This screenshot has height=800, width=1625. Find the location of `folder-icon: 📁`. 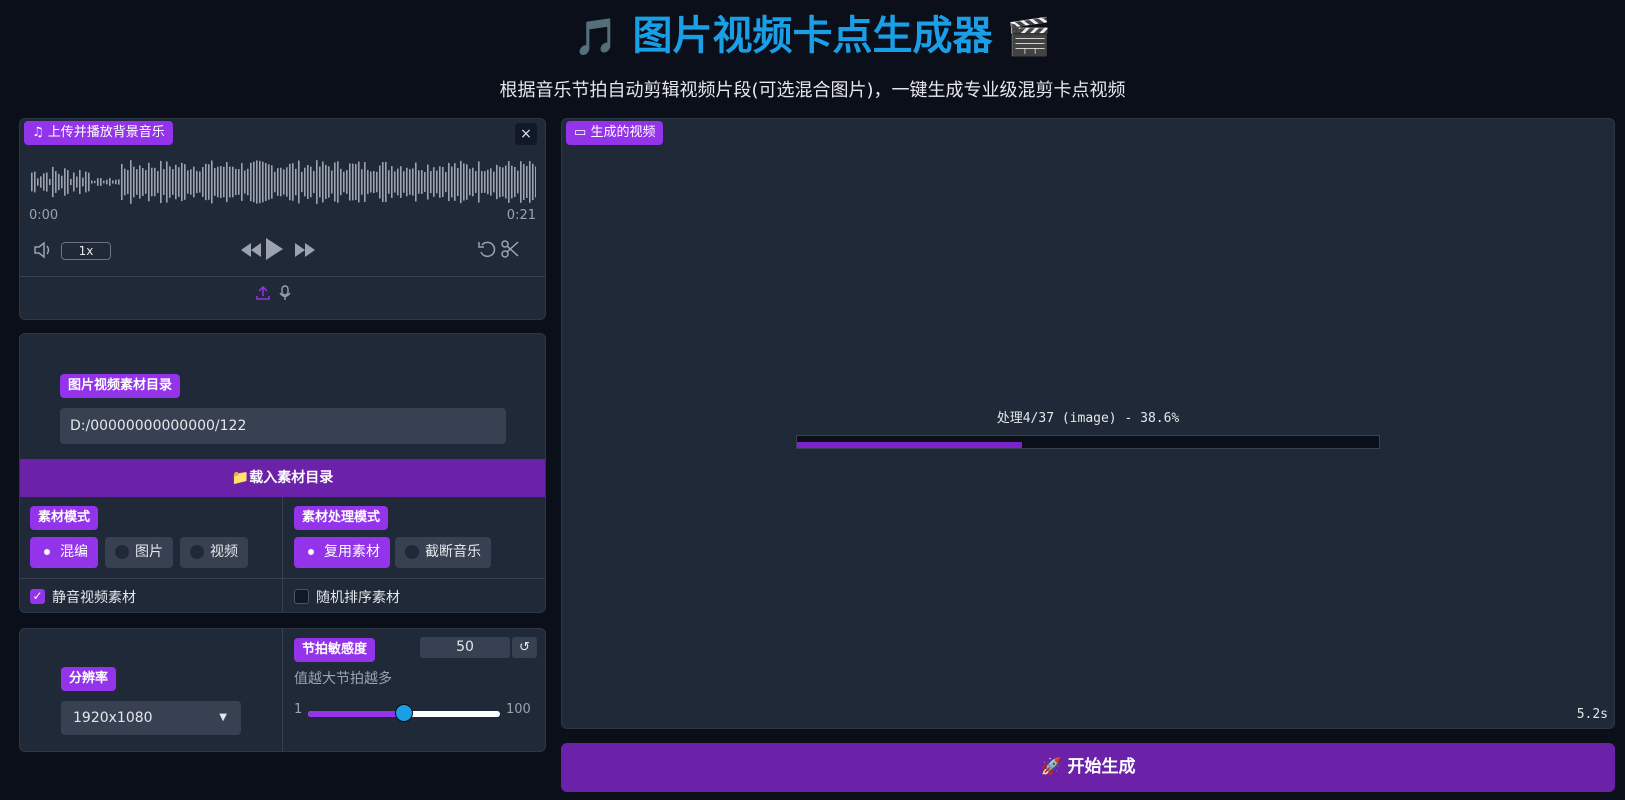

folder-icon: 📁 is located at coordinates (240, 478).